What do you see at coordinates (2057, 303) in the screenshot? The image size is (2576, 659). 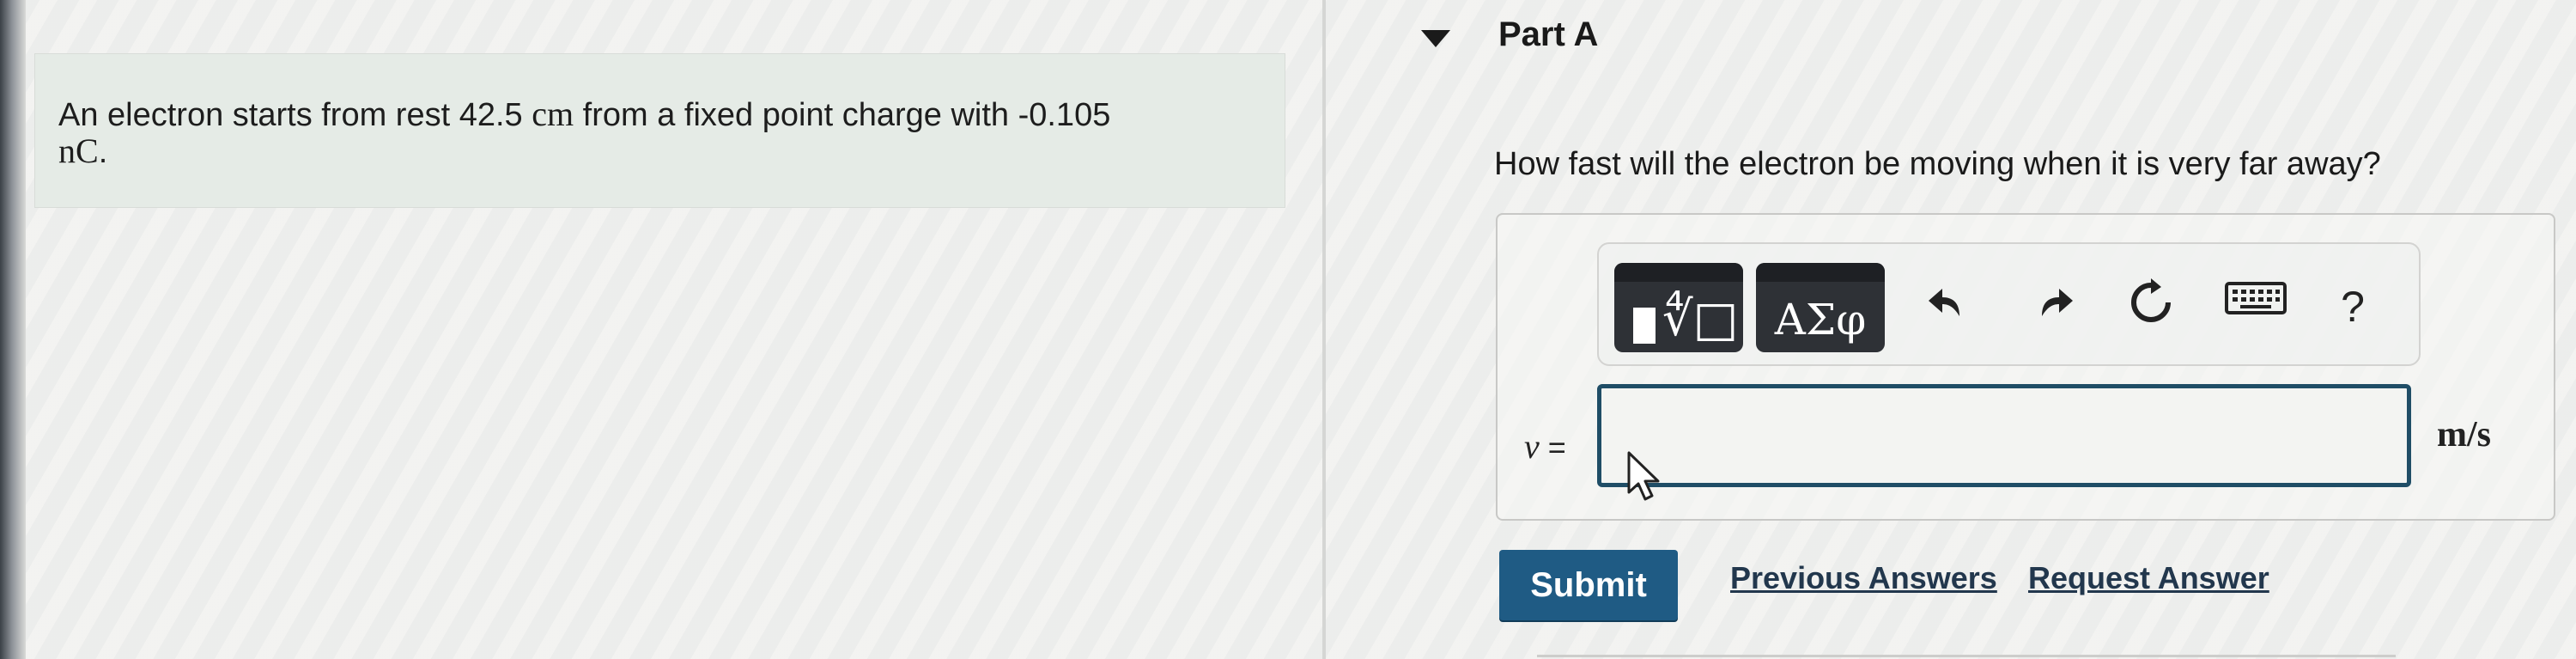 I see `redo-icon-svg` at bounding box center [2057, 303].